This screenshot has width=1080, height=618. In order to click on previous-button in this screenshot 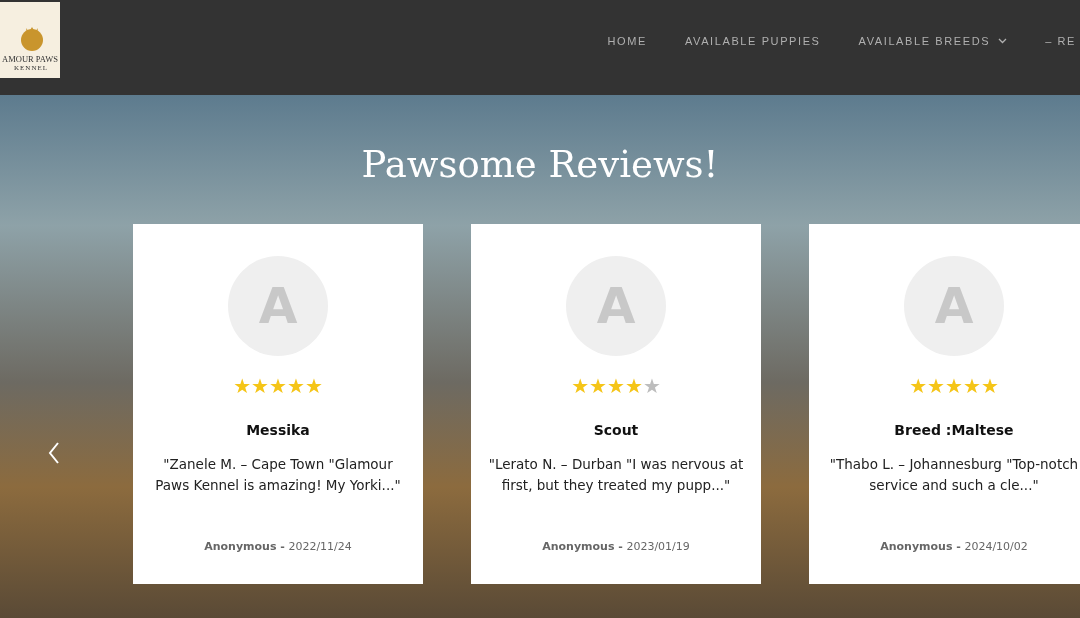, I will do `click(54, 453)`.